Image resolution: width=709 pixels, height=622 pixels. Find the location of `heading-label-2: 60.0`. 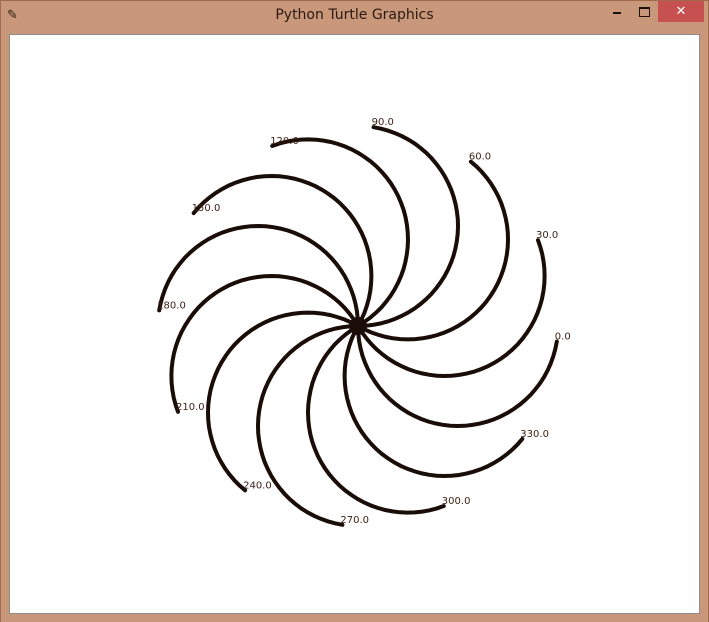

heading-label-2: 60.0 is located at coordinates (480, 157).